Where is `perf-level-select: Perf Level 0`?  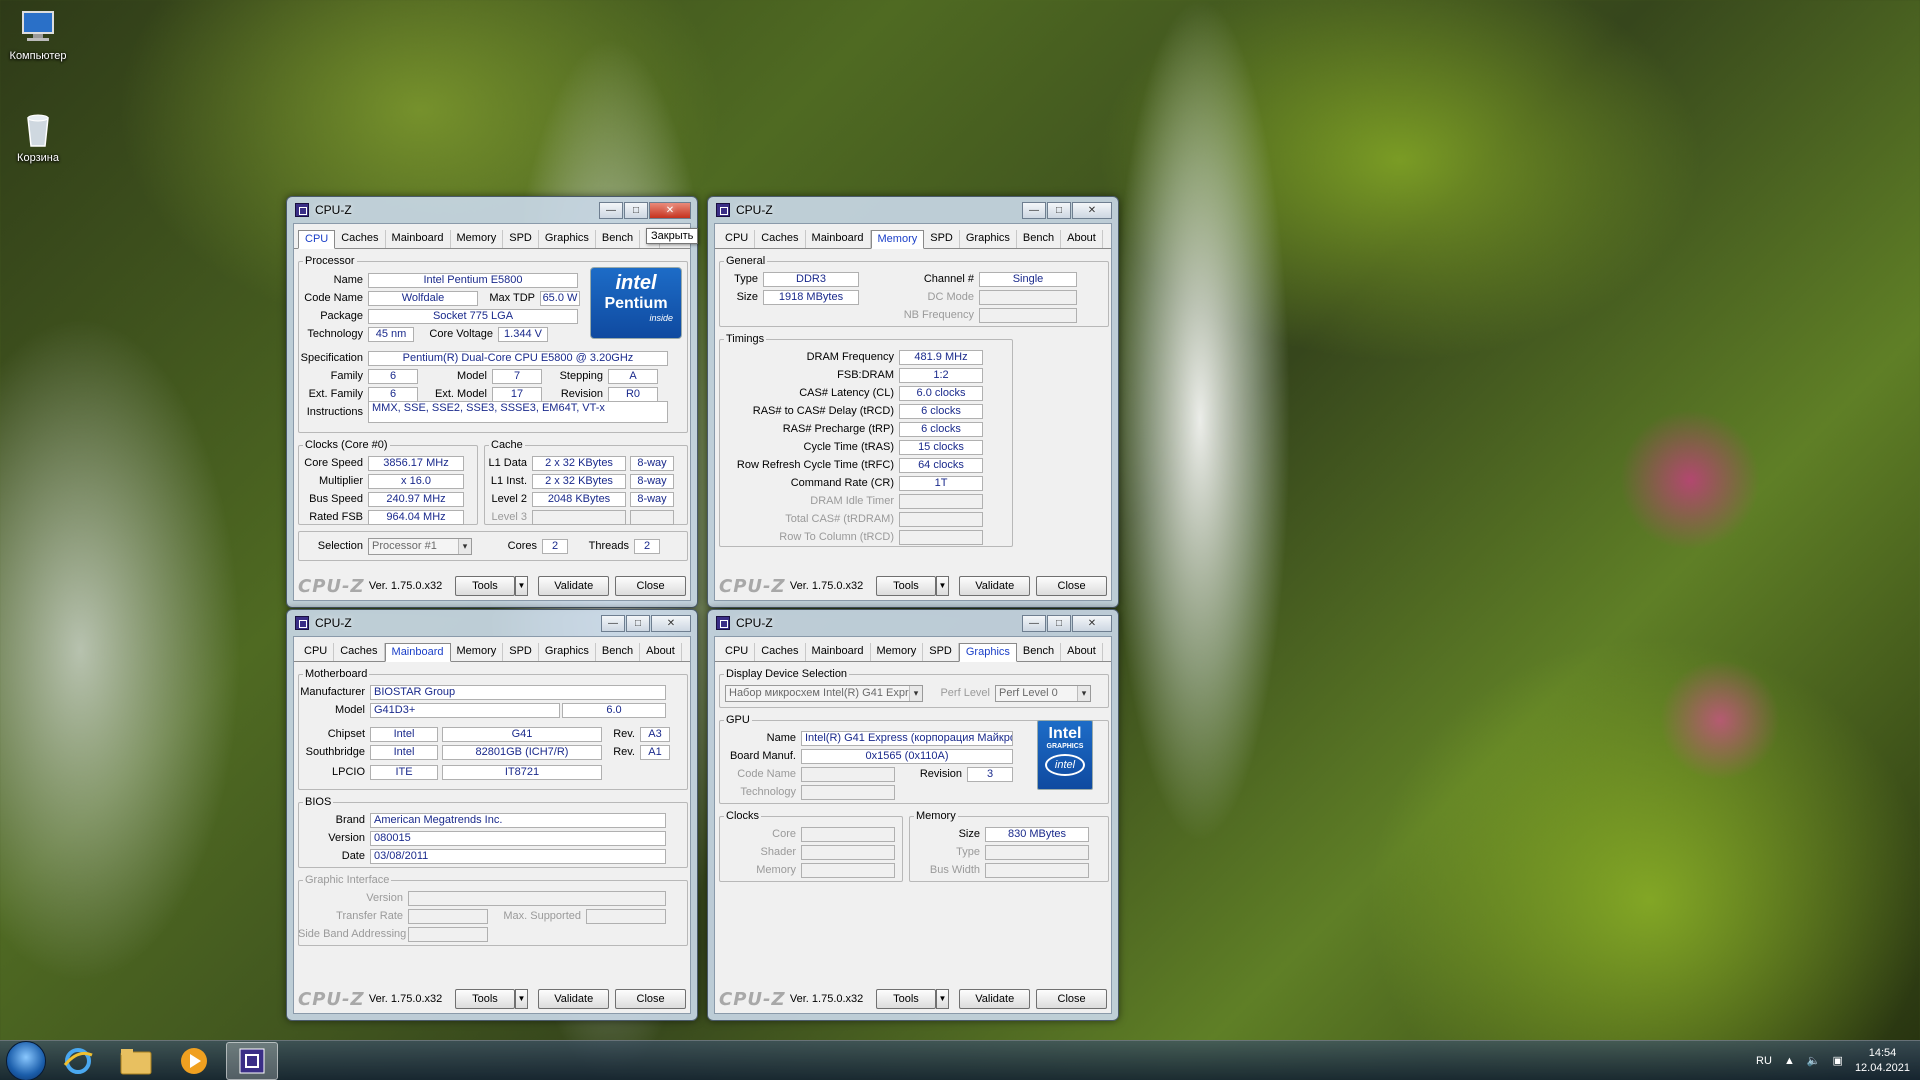 perf-level-select: Perf Level 0 is located at coordinates (1043, 693).